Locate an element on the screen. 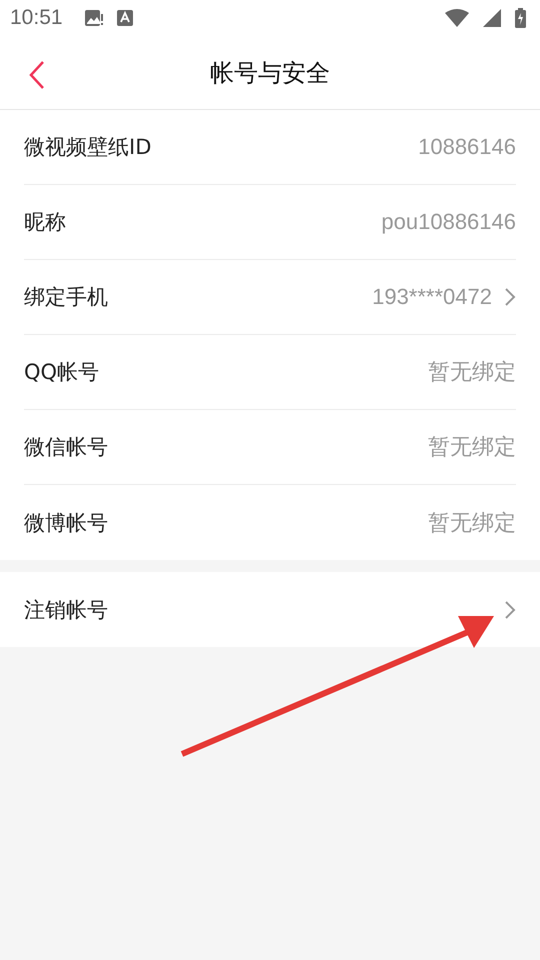 The width and height of the screenshot is (540, 960). row-value: 193****0472 is located at coordinates (432, 297).